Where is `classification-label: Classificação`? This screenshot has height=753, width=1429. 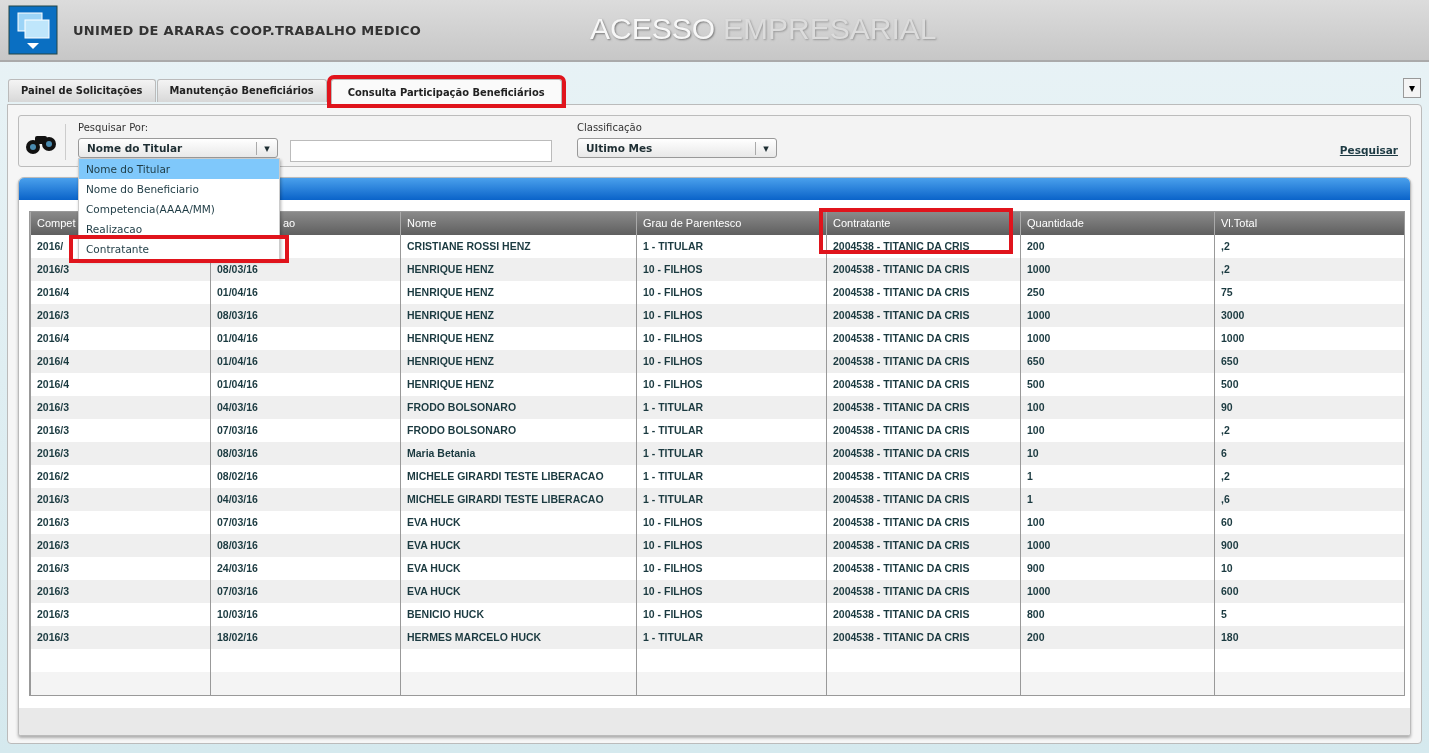
classification-label: Classificação is located at coordinates (610, 128).